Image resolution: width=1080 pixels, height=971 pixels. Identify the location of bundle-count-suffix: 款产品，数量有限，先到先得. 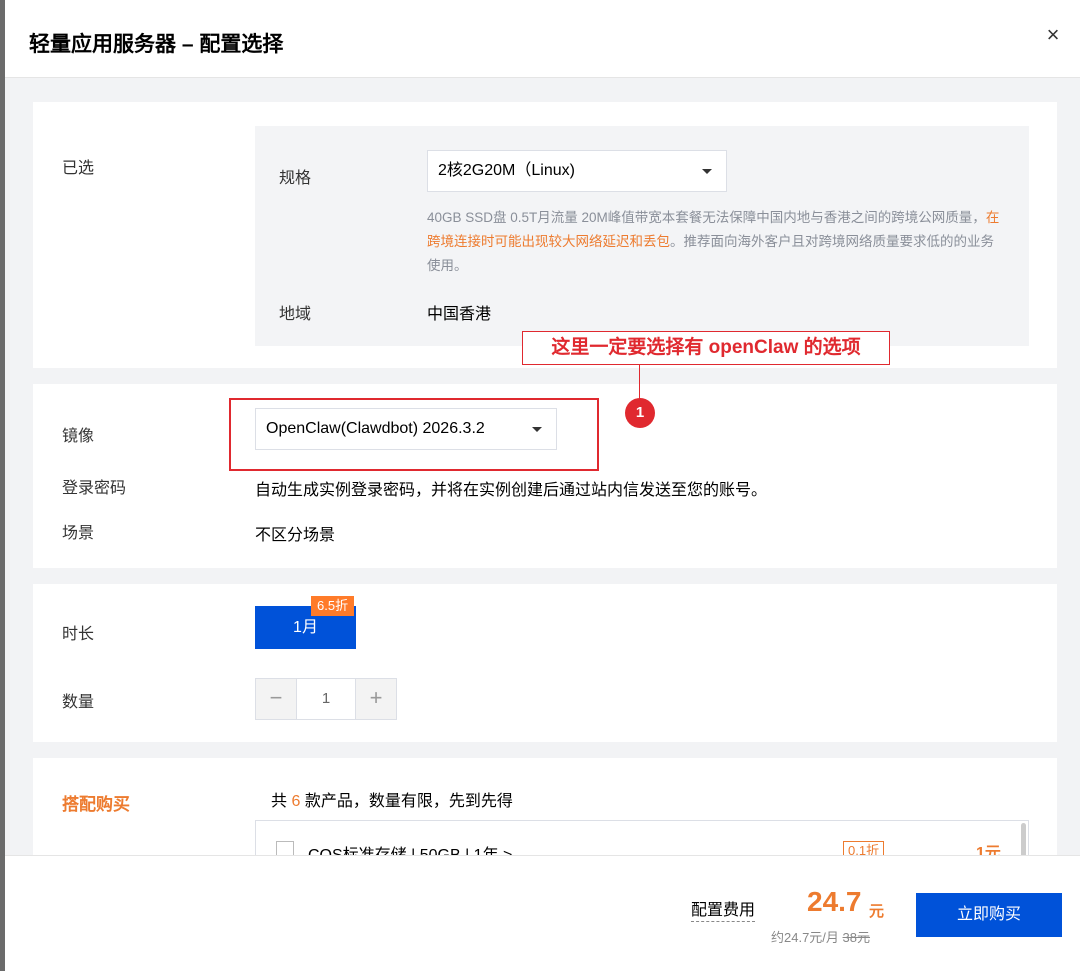
(408, 801).